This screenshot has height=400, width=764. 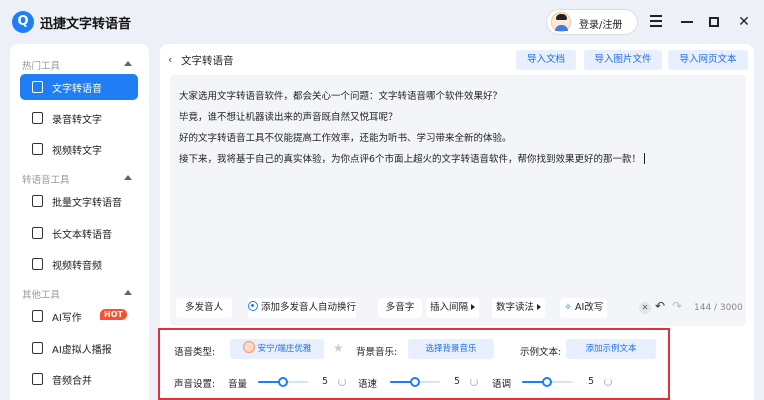 What do you see at coordinates (623, 60) in the screenshot?
I see `import-image-button: 导入图片文件` at bounding box center [623, 60].